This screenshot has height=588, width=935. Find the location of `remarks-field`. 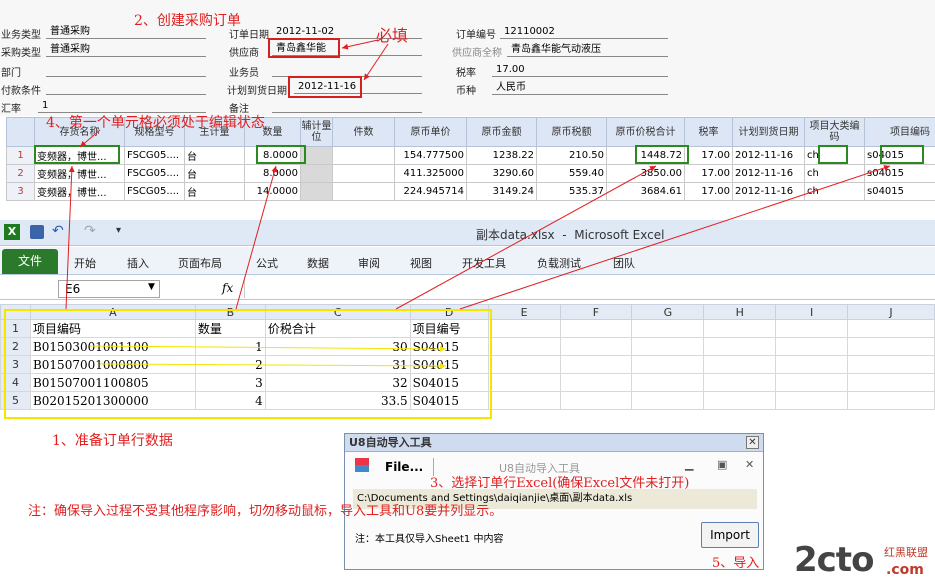

remarks-field is located at coordinates (347, 106).